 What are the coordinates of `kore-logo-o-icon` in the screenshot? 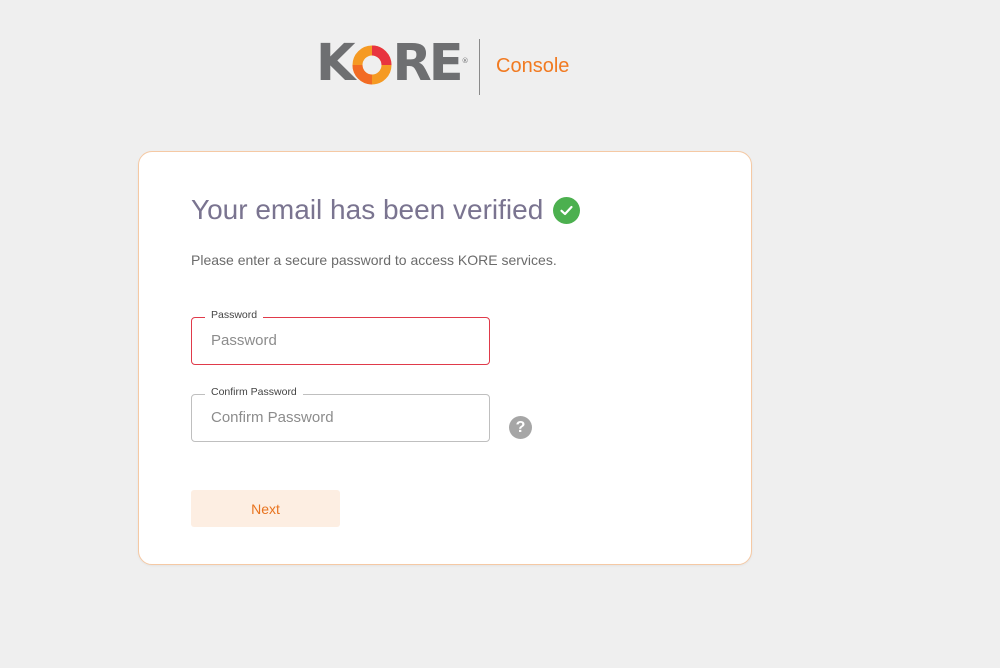 It's located at (372, 64).